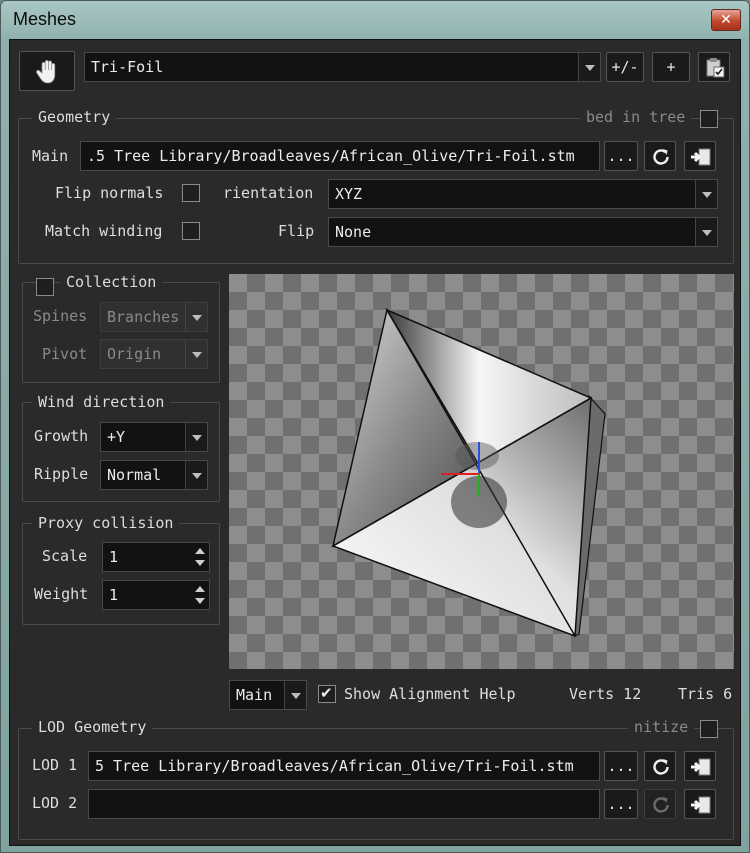 This screenshot has height=853, width=750. I want to click on wind-direction-title: Wind direction, so click(101, 402).